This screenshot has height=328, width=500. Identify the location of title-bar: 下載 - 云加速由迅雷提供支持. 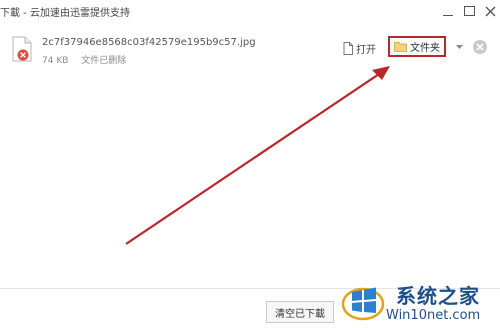
(250, 12).